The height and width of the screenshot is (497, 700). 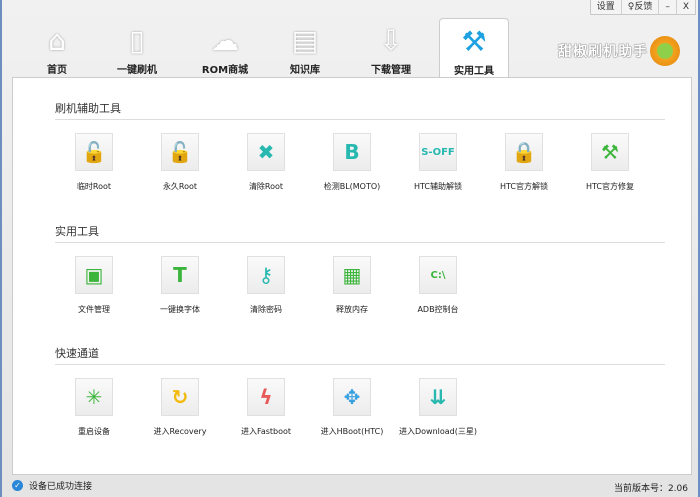 I want to click on tool-label: HTC辅助解锁, so click(x=438, y=186).